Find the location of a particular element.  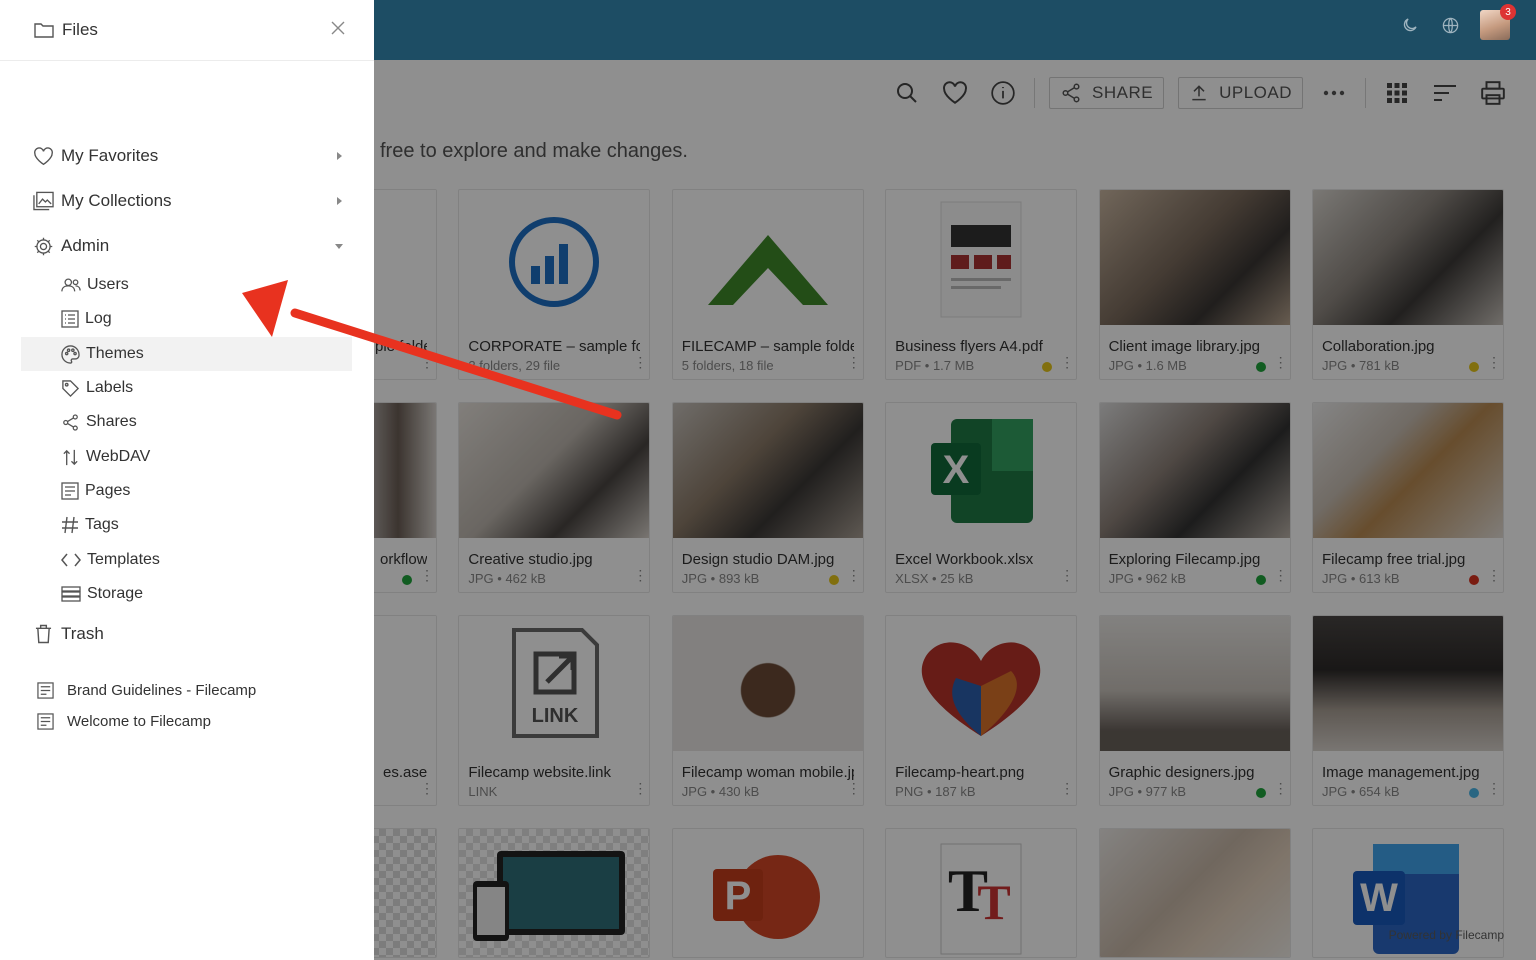

sidebar-item-admin: Admin is located at coordinates (71, 246).